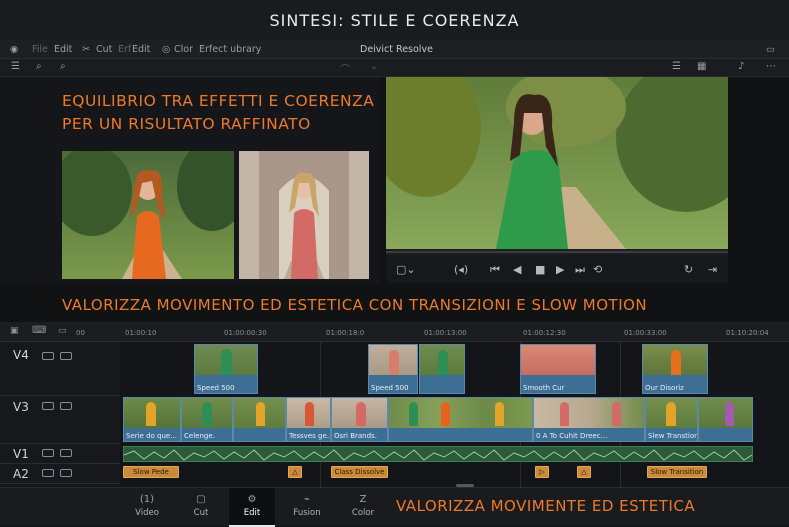 The image size is (789, 527). Describe the element at coordinates (148, 215) in the screenshot. I see `photo-woman-orange-dress` at that location.